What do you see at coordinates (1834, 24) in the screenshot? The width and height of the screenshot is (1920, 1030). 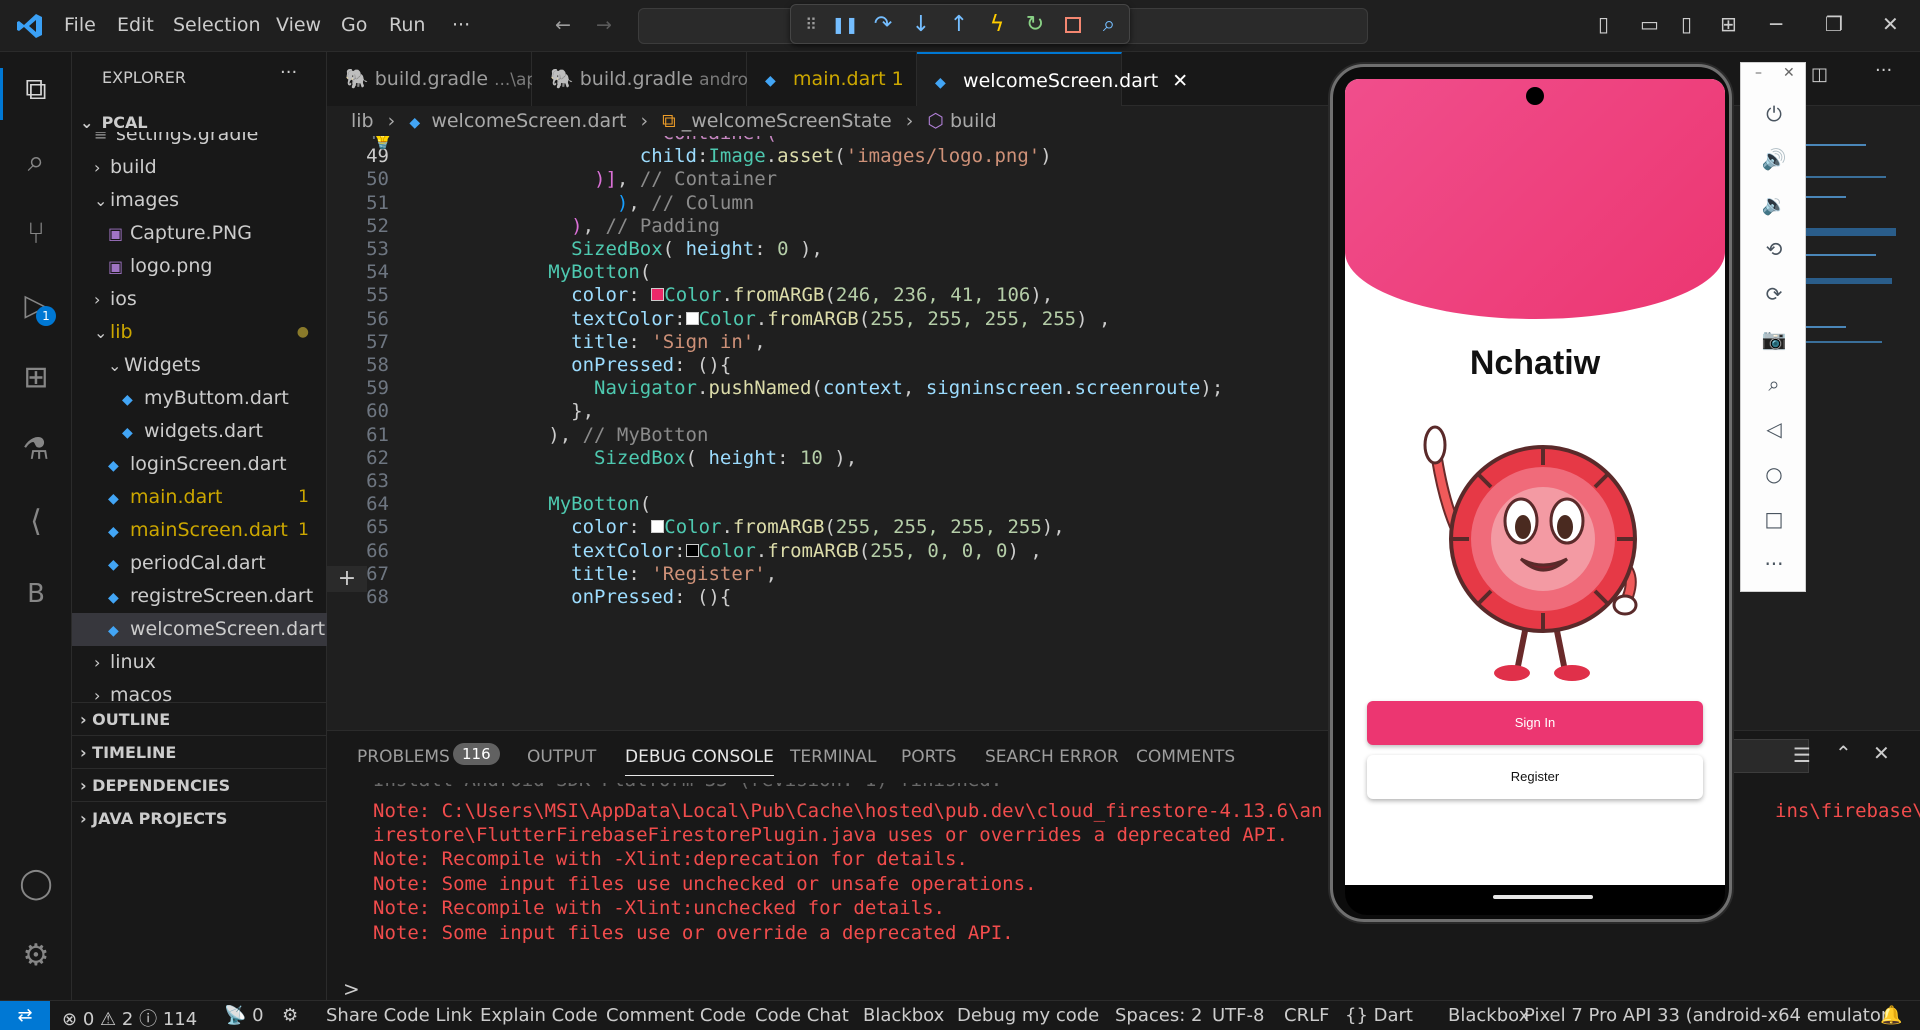 I see `restore-window-icon: ❐` at bounding box center [1834, 24].